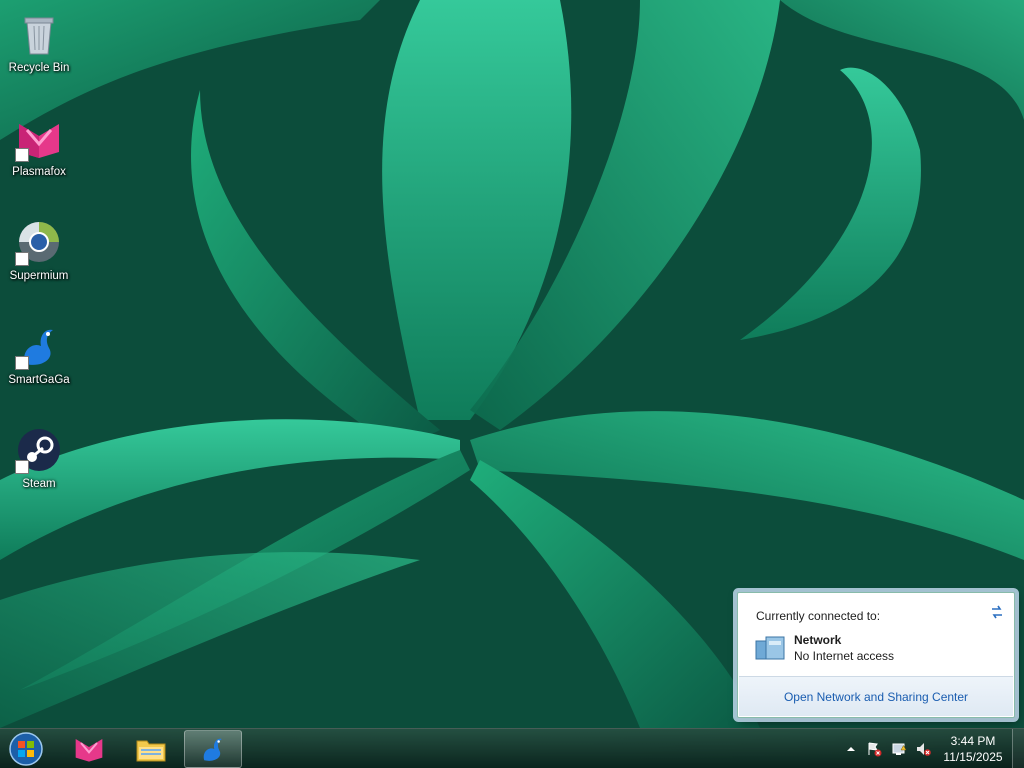 The image size is (1024, 768). I want to click on file-explorer-icon, so click(151, 751).